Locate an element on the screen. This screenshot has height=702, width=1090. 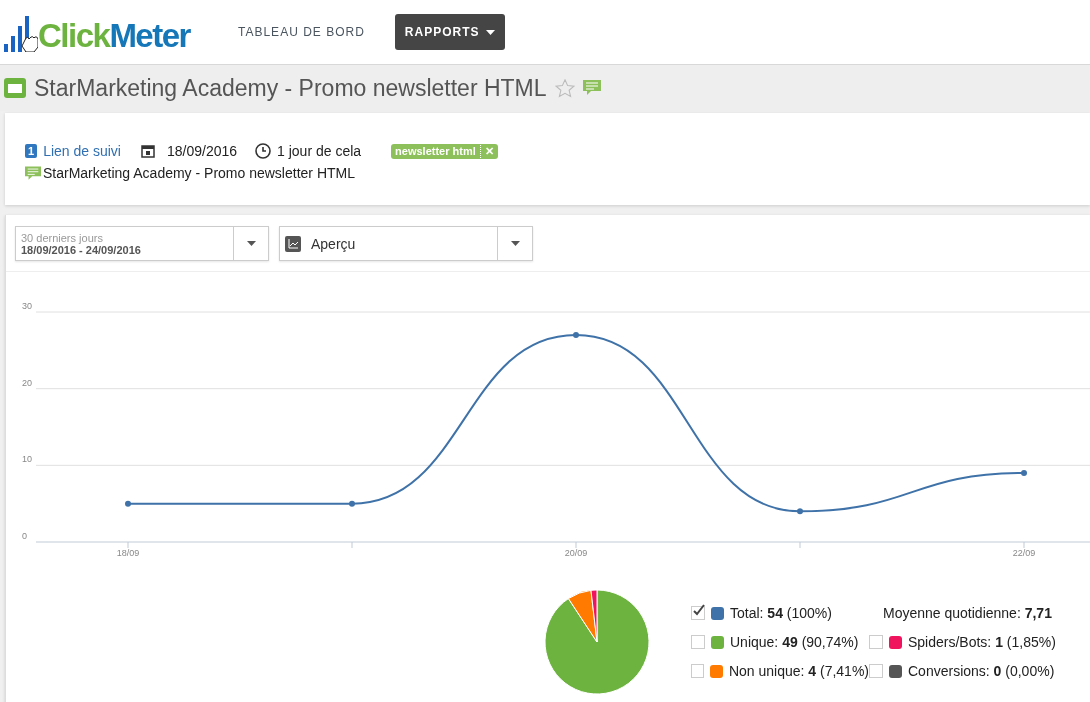
legend-label: Spiders/Bots: 1 (1,85%) is located at coordinates (982, 642).